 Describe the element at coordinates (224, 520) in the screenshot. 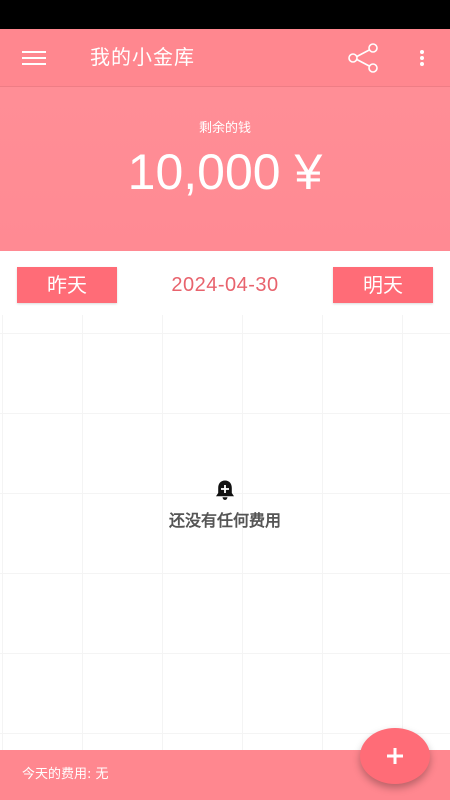

I see `empty-message: 还没有任何费用` at that location.